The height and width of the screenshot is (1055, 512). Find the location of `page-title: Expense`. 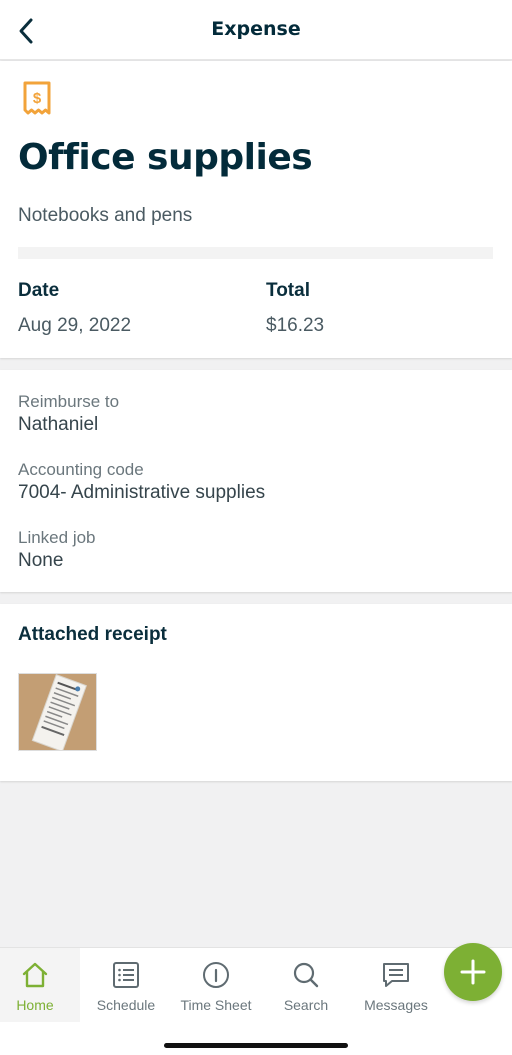

page-title: Expense is located at coordinates (256, 29).